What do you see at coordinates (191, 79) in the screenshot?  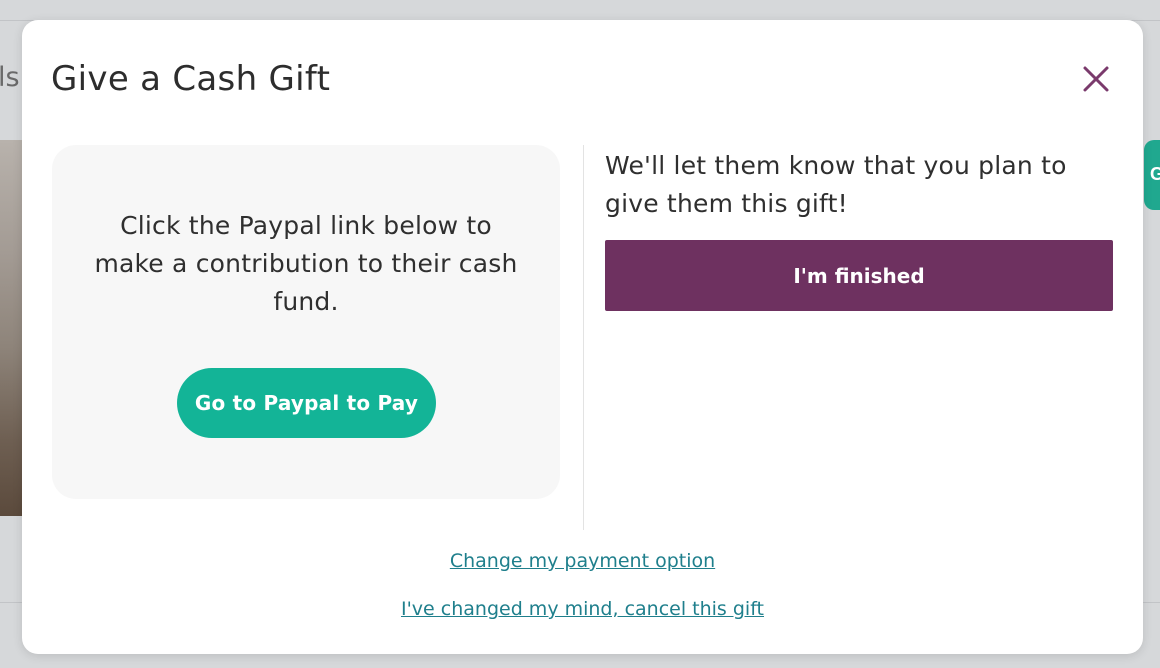 I see `modal-title: Give a Cash Gift` at bounding box center [191, 79].